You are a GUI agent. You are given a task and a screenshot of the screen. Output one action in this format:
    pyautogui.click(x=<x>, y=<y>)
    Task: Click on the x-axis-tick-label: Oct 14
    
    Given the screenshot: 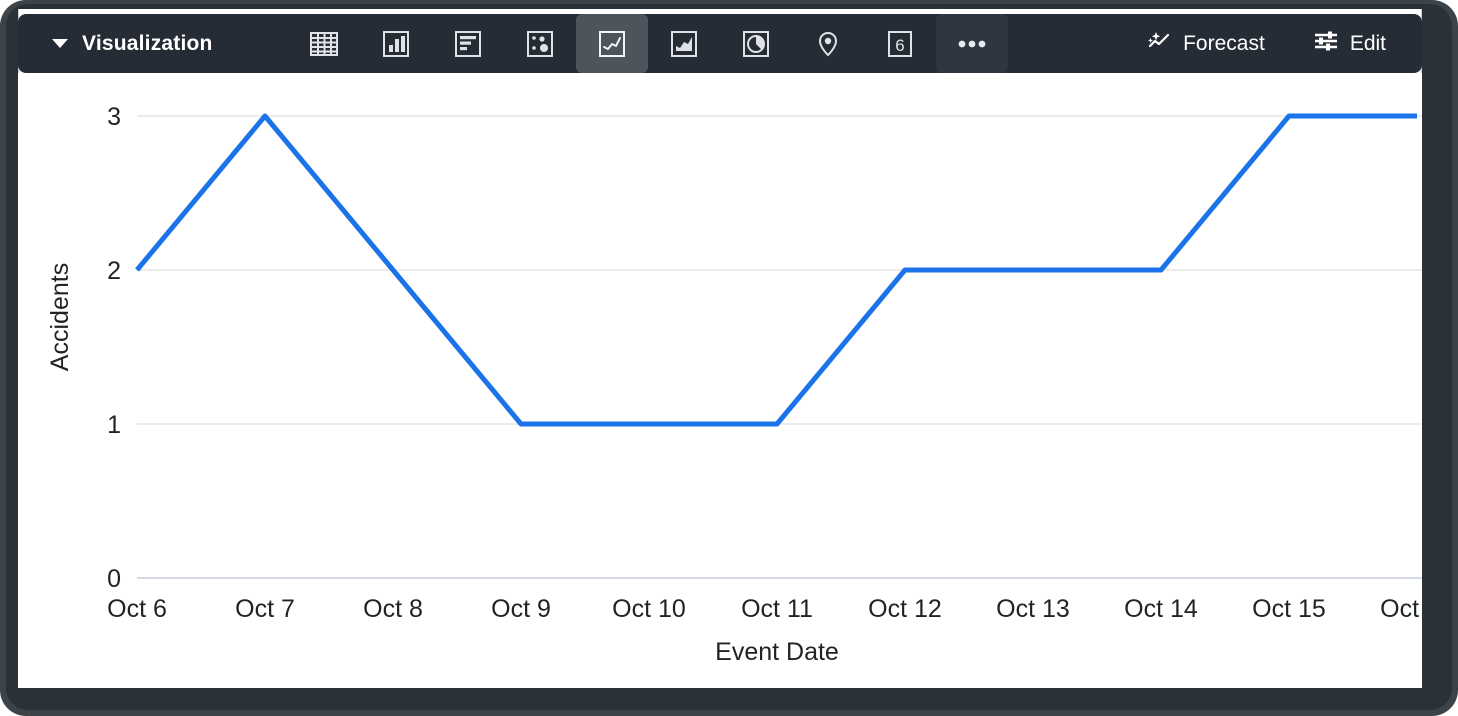 What is the action you would take?
    pyautogui.click(x=1161, y=609)
    